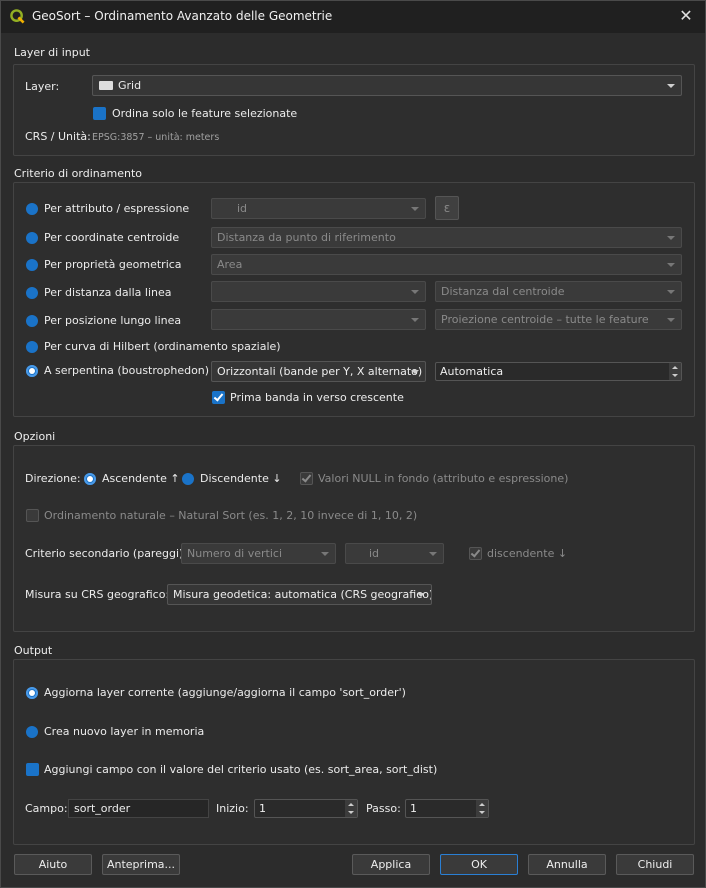  I want to click on linedist-mode: Distanza dal centroide, so click(503, 291).